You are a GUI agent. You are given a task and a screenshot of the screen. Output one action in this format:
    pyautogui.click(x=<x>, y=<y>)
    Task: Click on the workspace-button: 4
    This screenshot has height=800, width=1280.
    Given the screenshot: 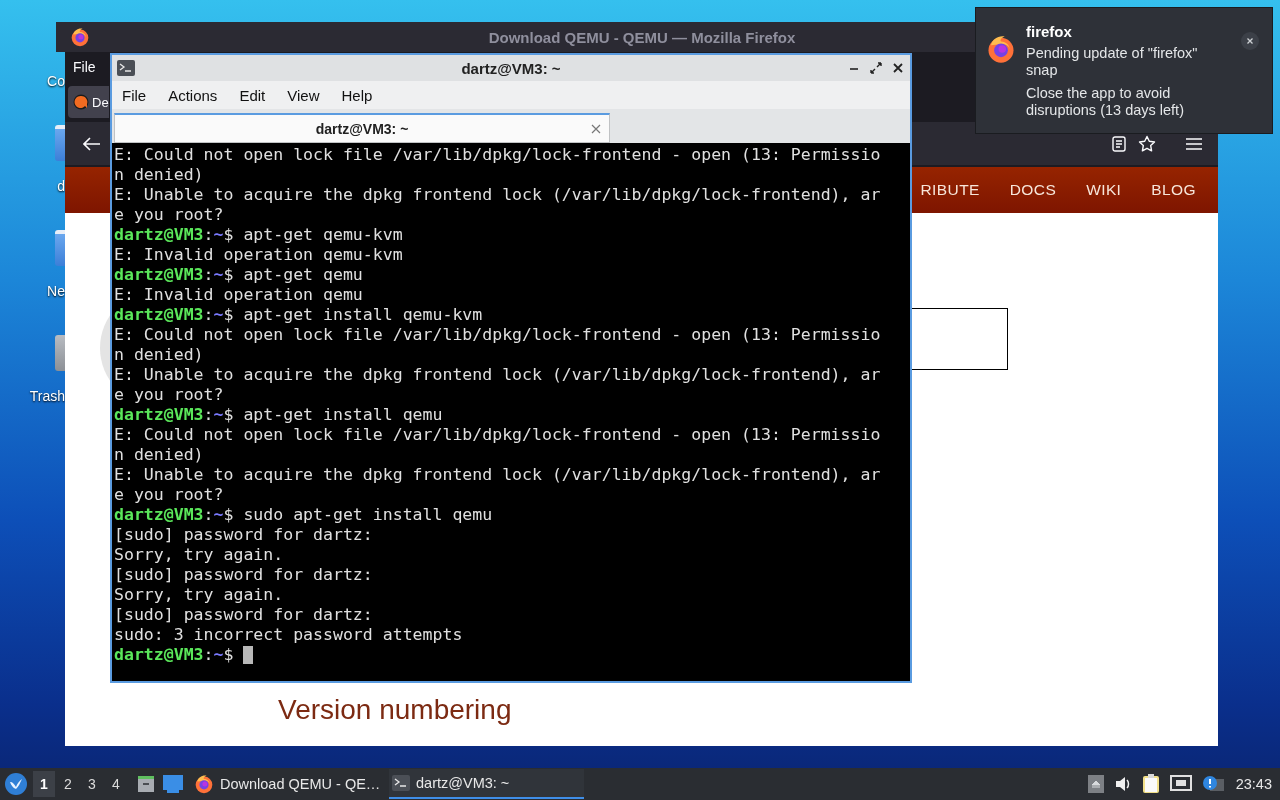 What is the action you would take?
    pyautogui.click(x=116, y=784)
    